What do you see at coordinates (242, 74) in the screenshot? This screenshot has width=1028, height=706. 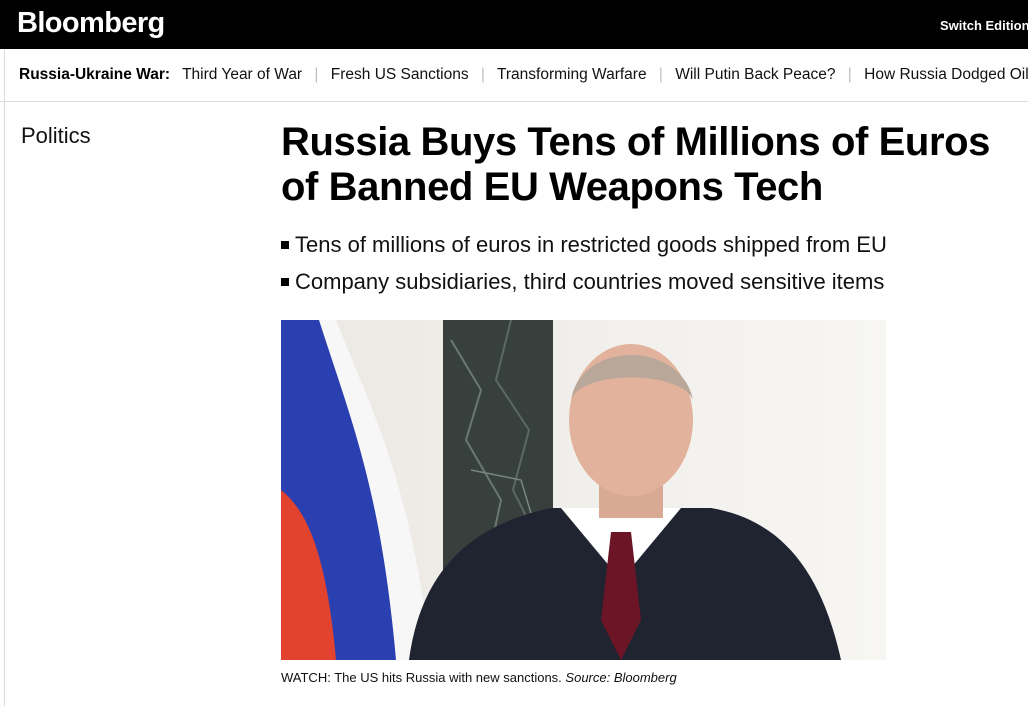 I see `topic-link-third-year: Third Year of War` at bounding box center [242, 74].